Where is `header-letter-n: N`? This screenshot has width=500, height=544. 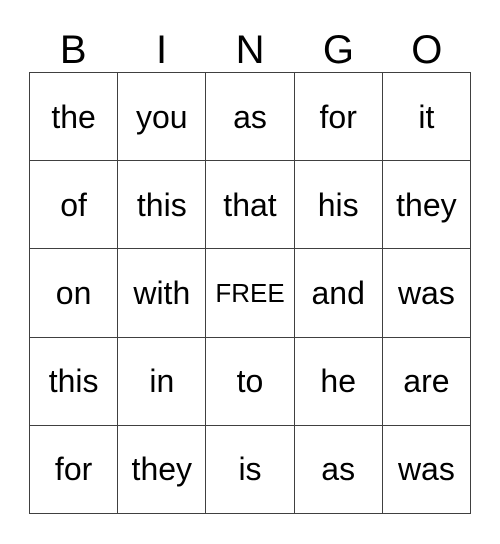
header-letter-n: N is located at coordinates (250, 50).